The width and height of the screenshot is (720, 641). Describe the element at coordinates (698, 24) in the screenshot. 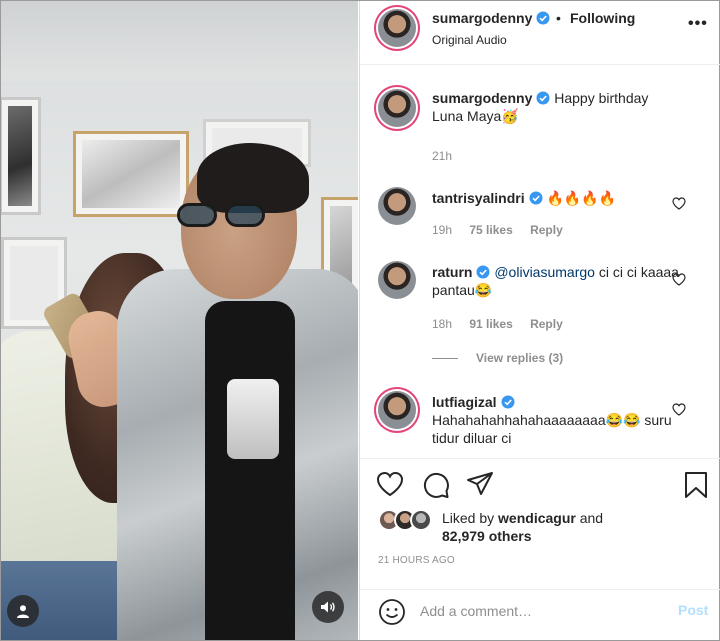

I see `more-options-icon: •••` at that location.